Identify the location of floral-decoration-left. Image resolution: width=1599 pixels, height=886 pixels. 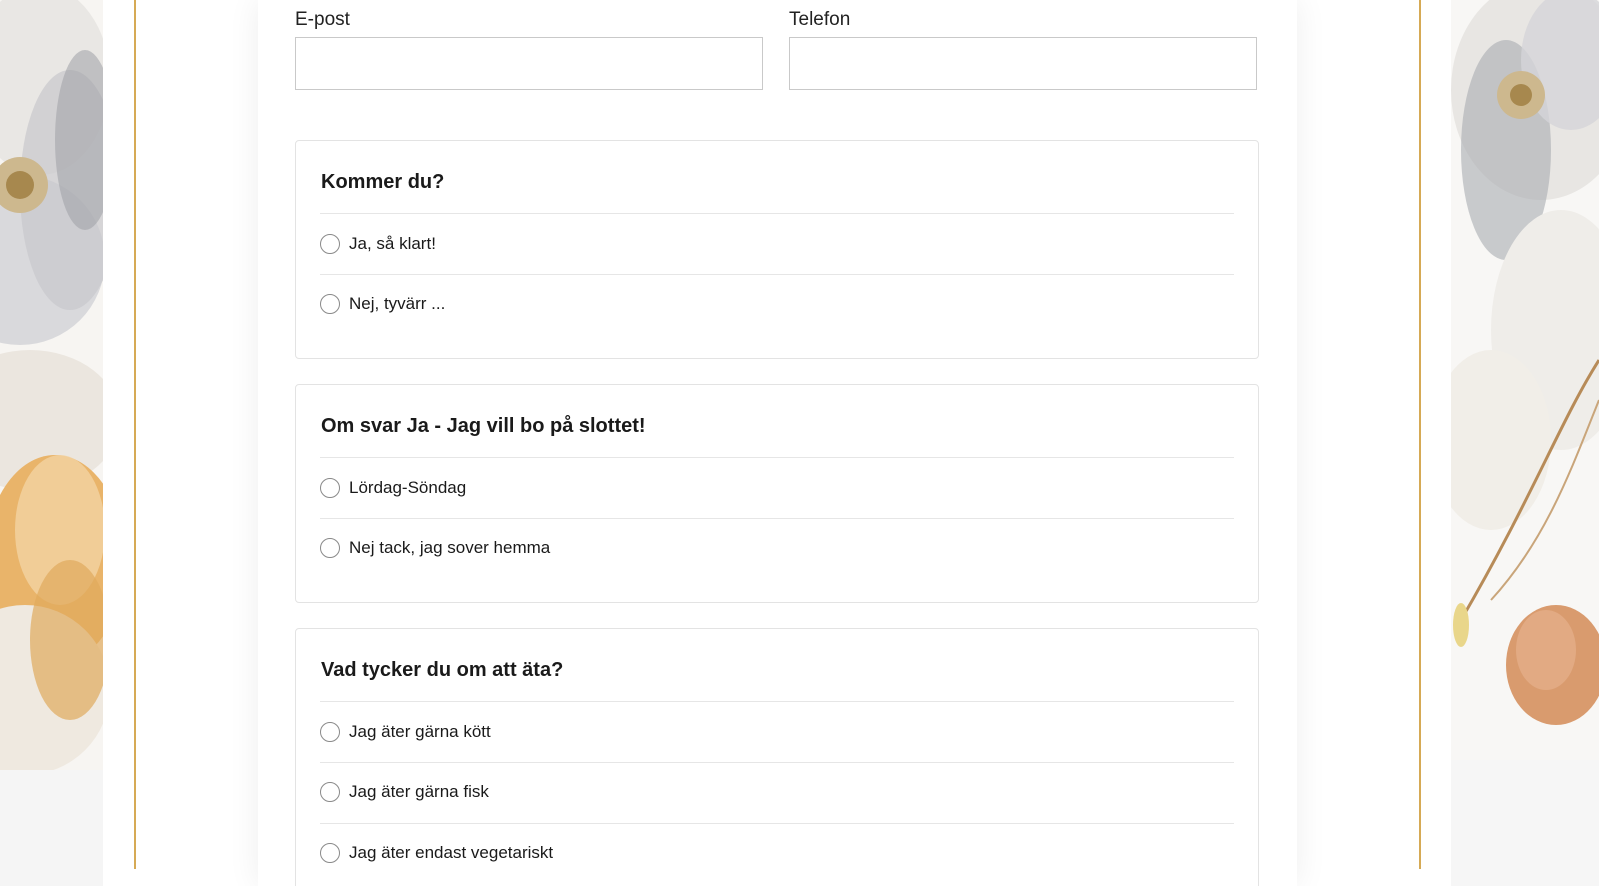
(51, 443).